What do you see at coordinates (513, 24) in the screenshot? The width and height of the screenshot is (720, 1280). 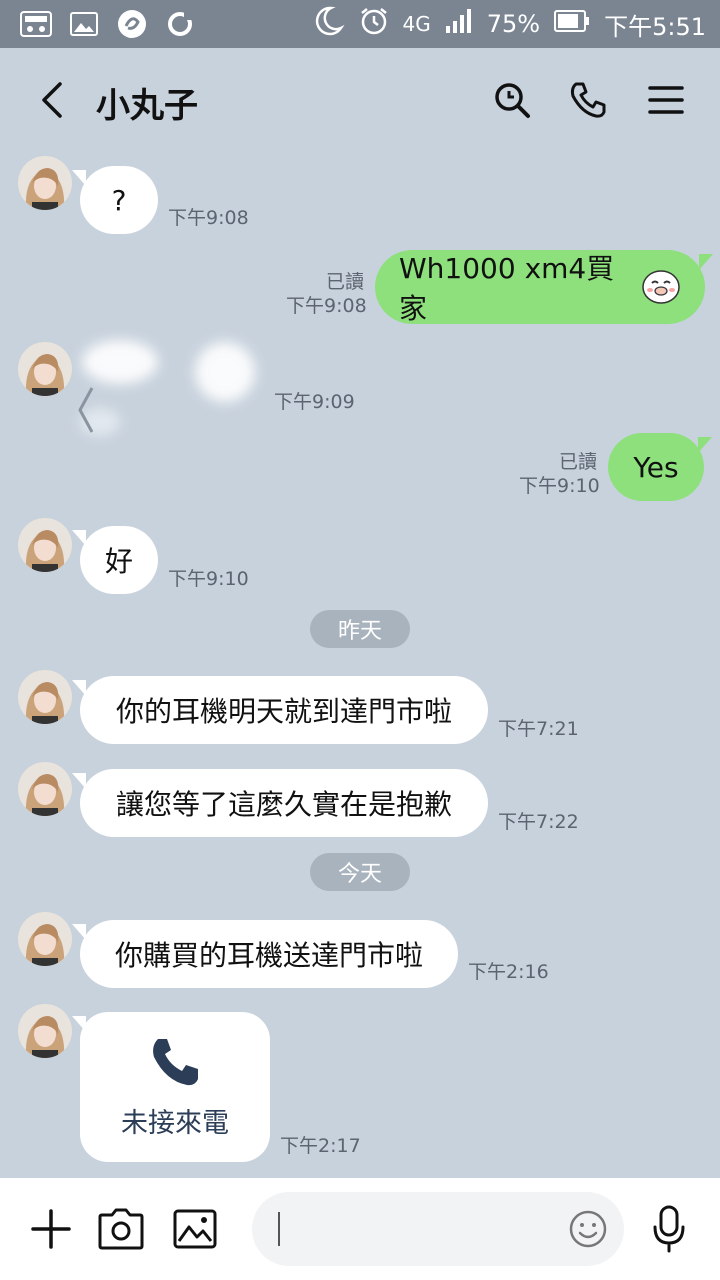 I see `battery-level: 75%` at bounding box center [513, 24].